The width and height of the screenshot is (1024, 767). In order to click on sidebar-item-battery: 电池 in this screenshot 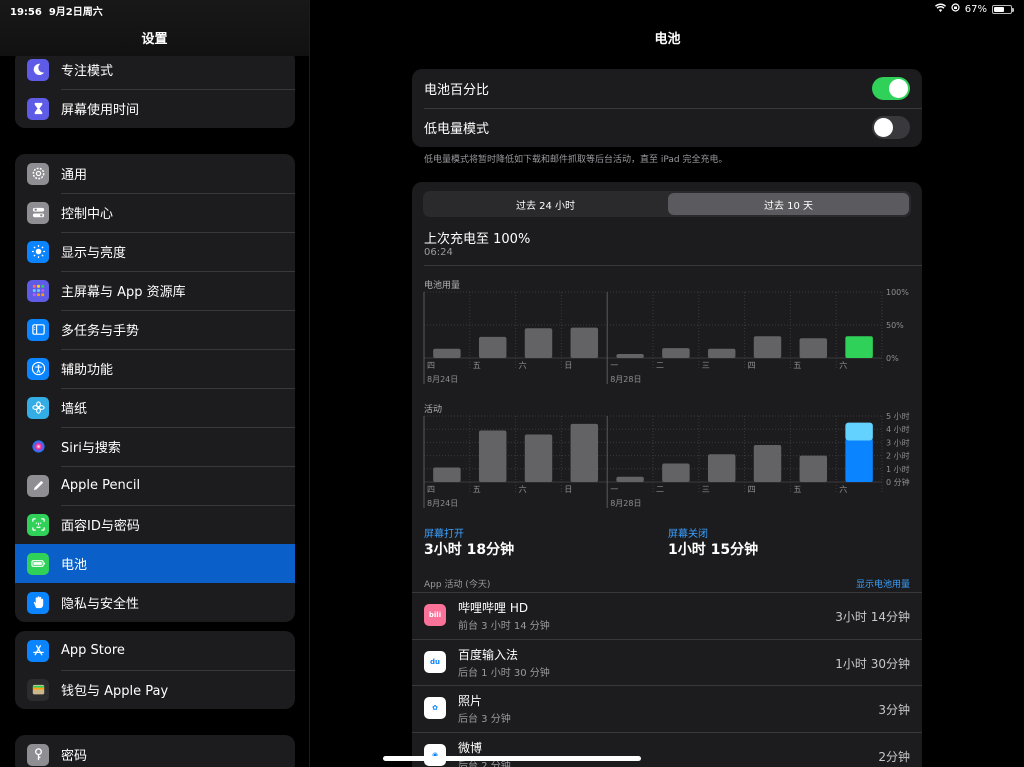, I will do `click(155, 563)`.